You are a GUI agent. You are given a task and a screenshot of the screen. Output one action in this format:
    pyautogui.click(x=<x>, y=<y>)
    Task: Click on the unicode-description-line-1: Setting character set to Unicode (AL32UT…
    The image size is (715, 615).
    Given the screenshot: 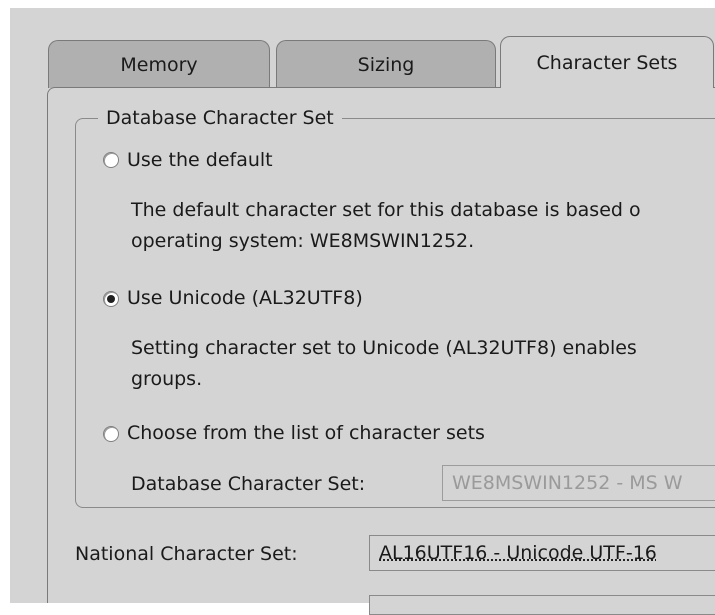 What is the action you would take?
    pyautogui.click(x=384, y=348)
    